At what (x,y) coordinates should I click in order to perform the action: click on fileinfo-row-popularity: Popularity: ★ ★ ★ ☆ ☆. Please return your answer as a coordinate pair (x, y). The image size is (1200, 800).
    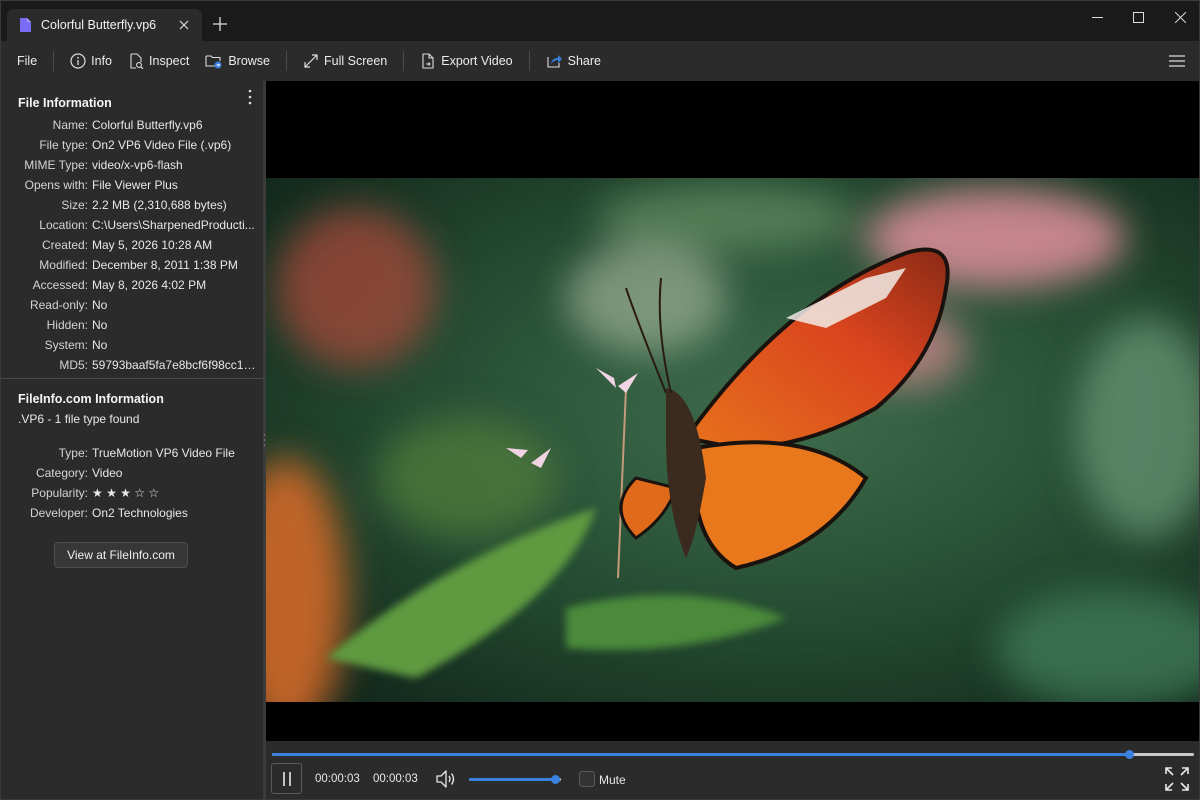
    Looking at the image, I should click on (132, 496).